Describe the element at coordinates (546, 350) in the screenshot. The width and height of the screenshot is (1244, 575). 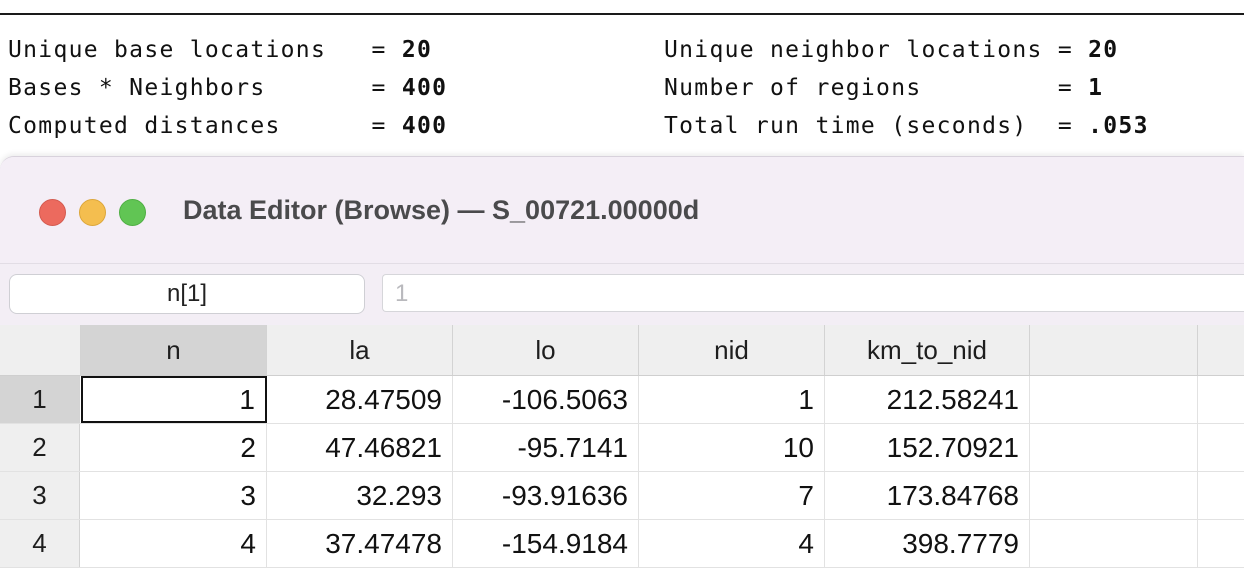
I see `column-header-lo: lo` at that location.